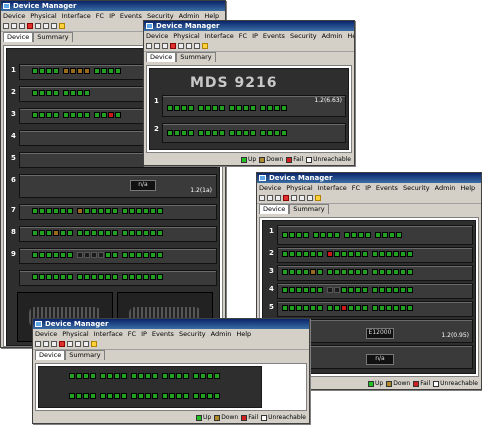 This screenshot has width=482, height=425. What do you see at coordinates (250, 106) in the screenshot?
I see `slot-1-module: 1 1.2(6.63)` at bounding box center [250, 106].